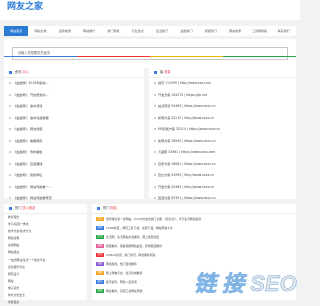  Describe the element at coordinates (113, 31) in the screenshot. I see `nav-item-4: 热门导航` at that location.